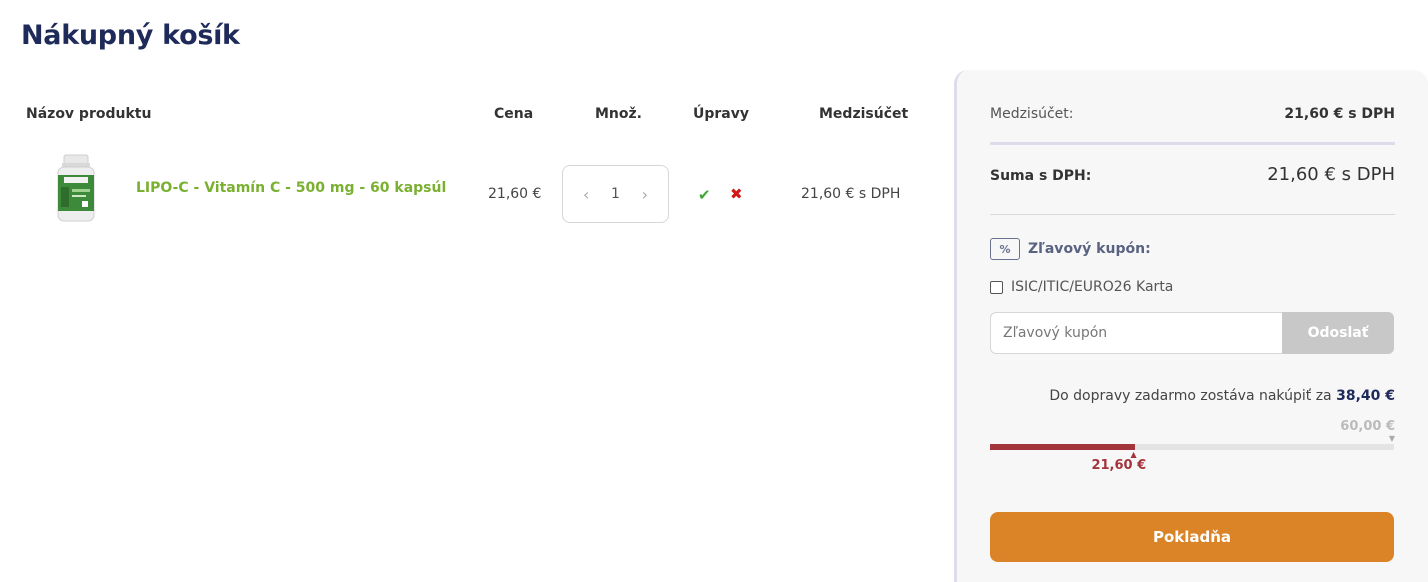 This screenshot has width=1428, height=582. I want to click on coupon-input, so click(1136, 333).